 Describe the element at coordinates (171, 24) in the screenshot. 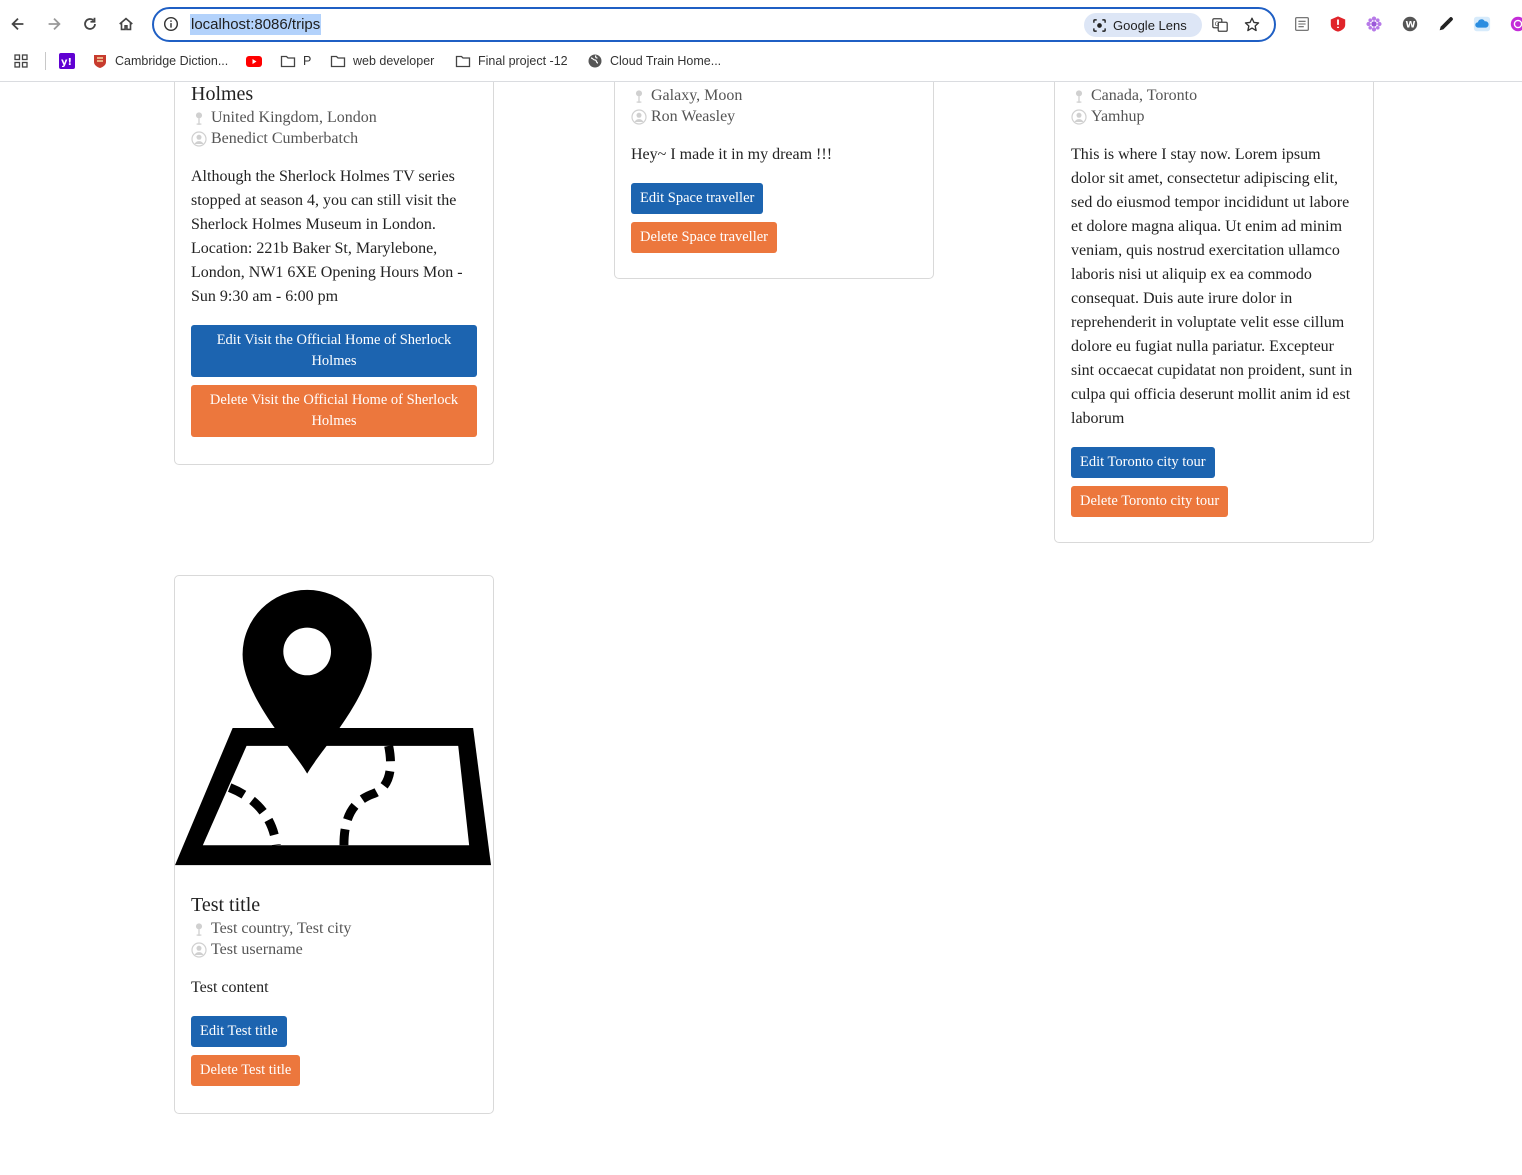

I see `site-info-icon` at that location.